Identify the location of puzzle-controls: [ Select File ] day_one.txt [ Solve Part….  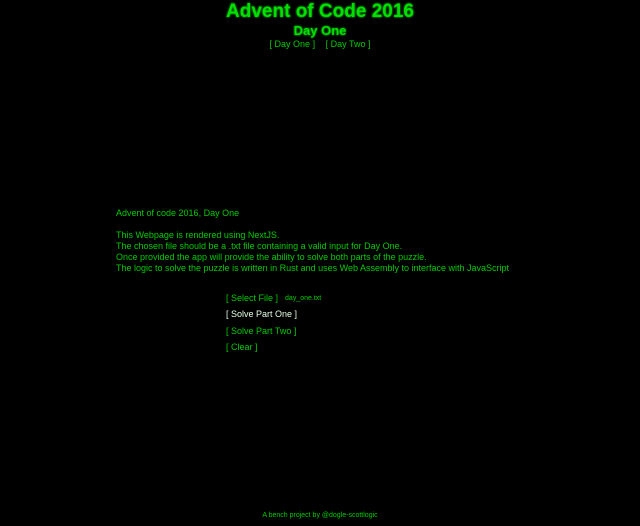
(273, 323).